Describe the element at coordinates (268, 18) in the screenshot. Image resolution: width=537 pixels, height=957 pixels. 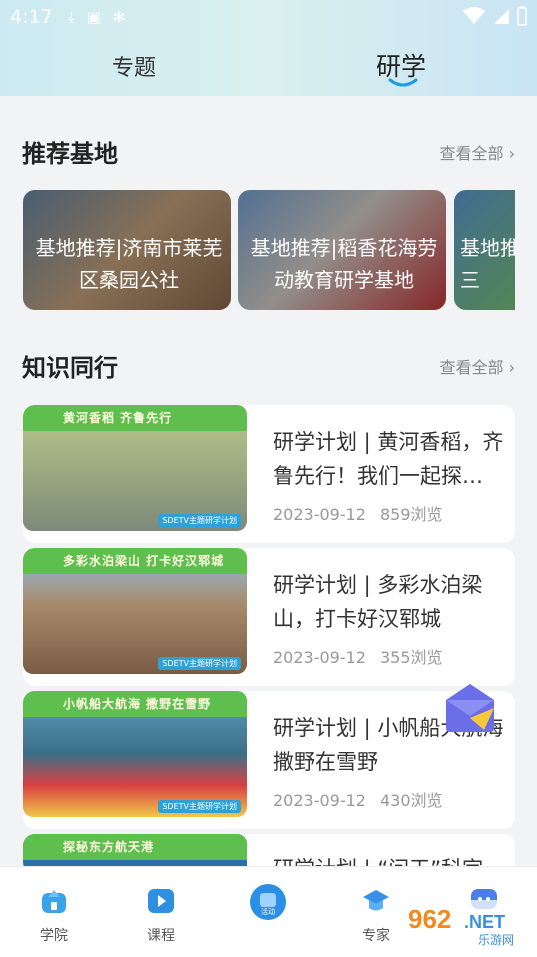
I see `status-bar: 4:17 ⤓ ▣ ✻` at that location.